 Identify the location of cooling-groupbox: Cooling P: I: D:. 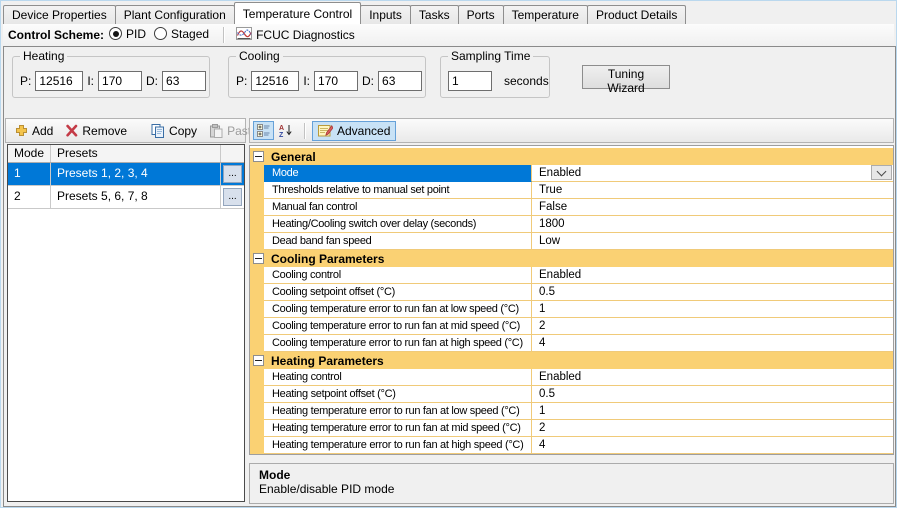
(327, 73).